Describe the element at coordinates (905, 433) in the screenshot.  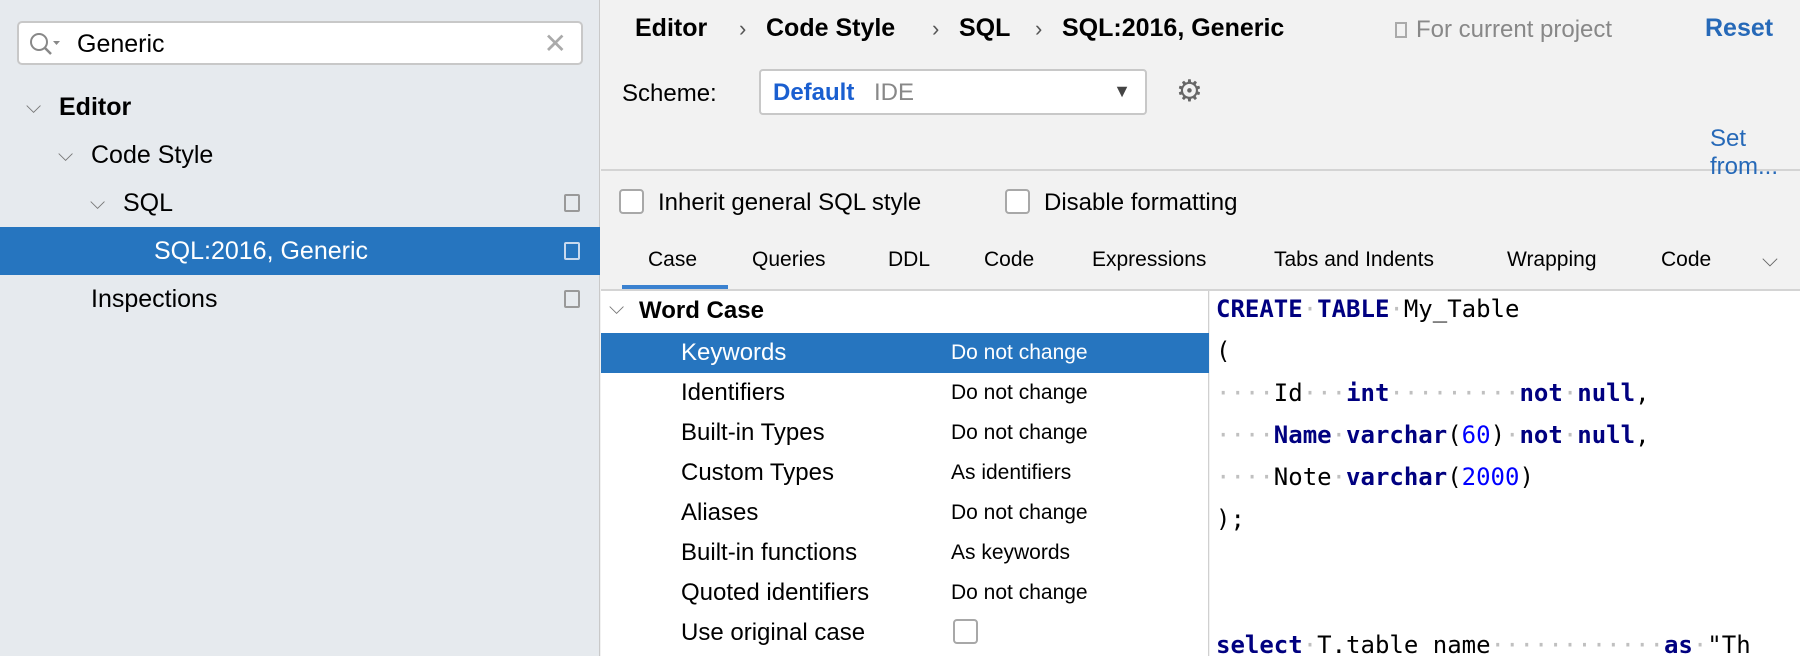
I see `option-row: Built-in Types Do not change` at that location.